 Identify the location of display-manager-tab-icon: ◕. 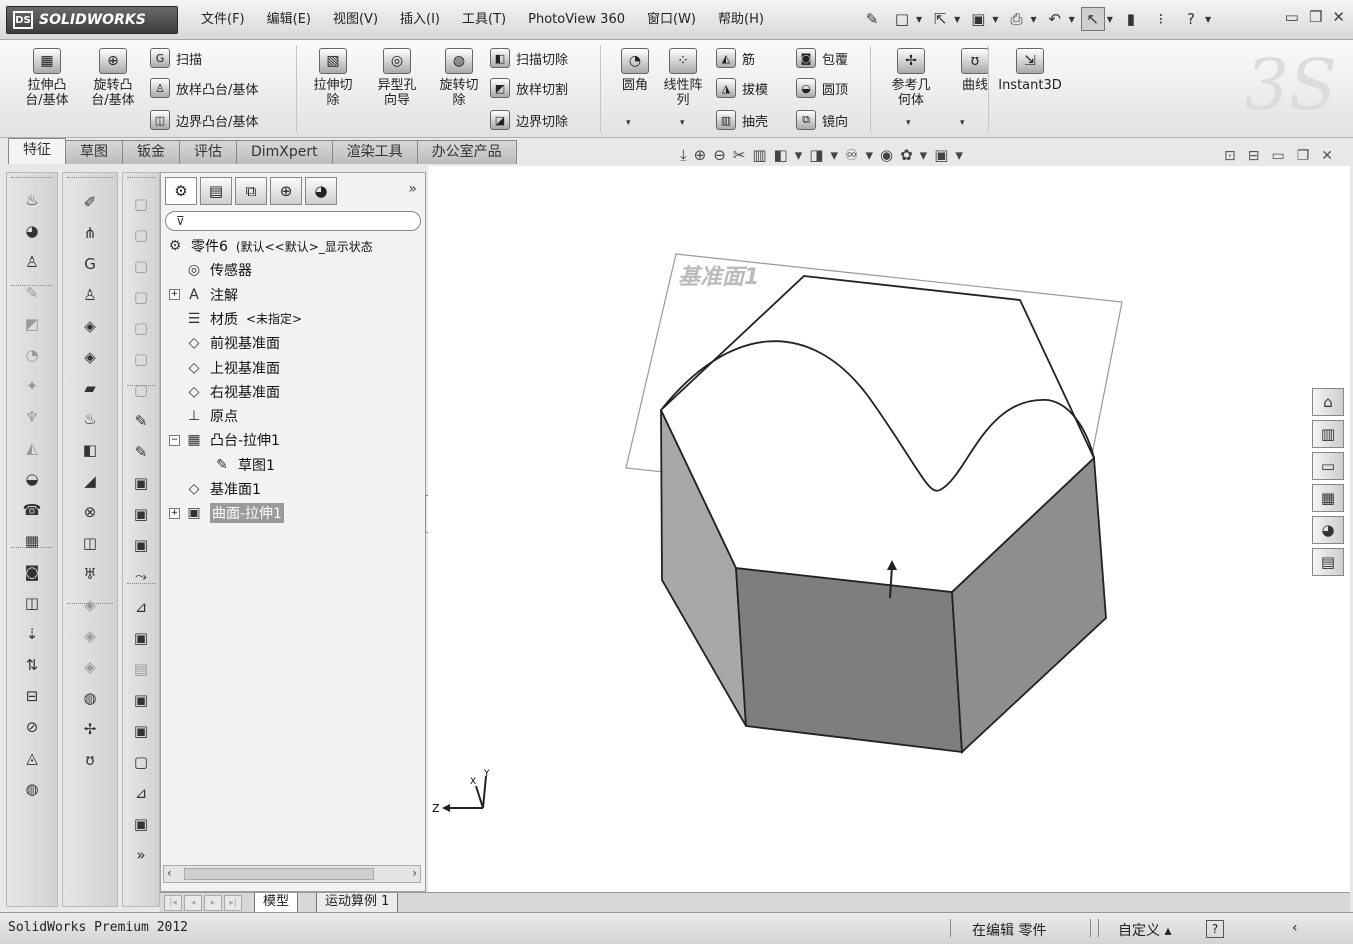
(321, 191).